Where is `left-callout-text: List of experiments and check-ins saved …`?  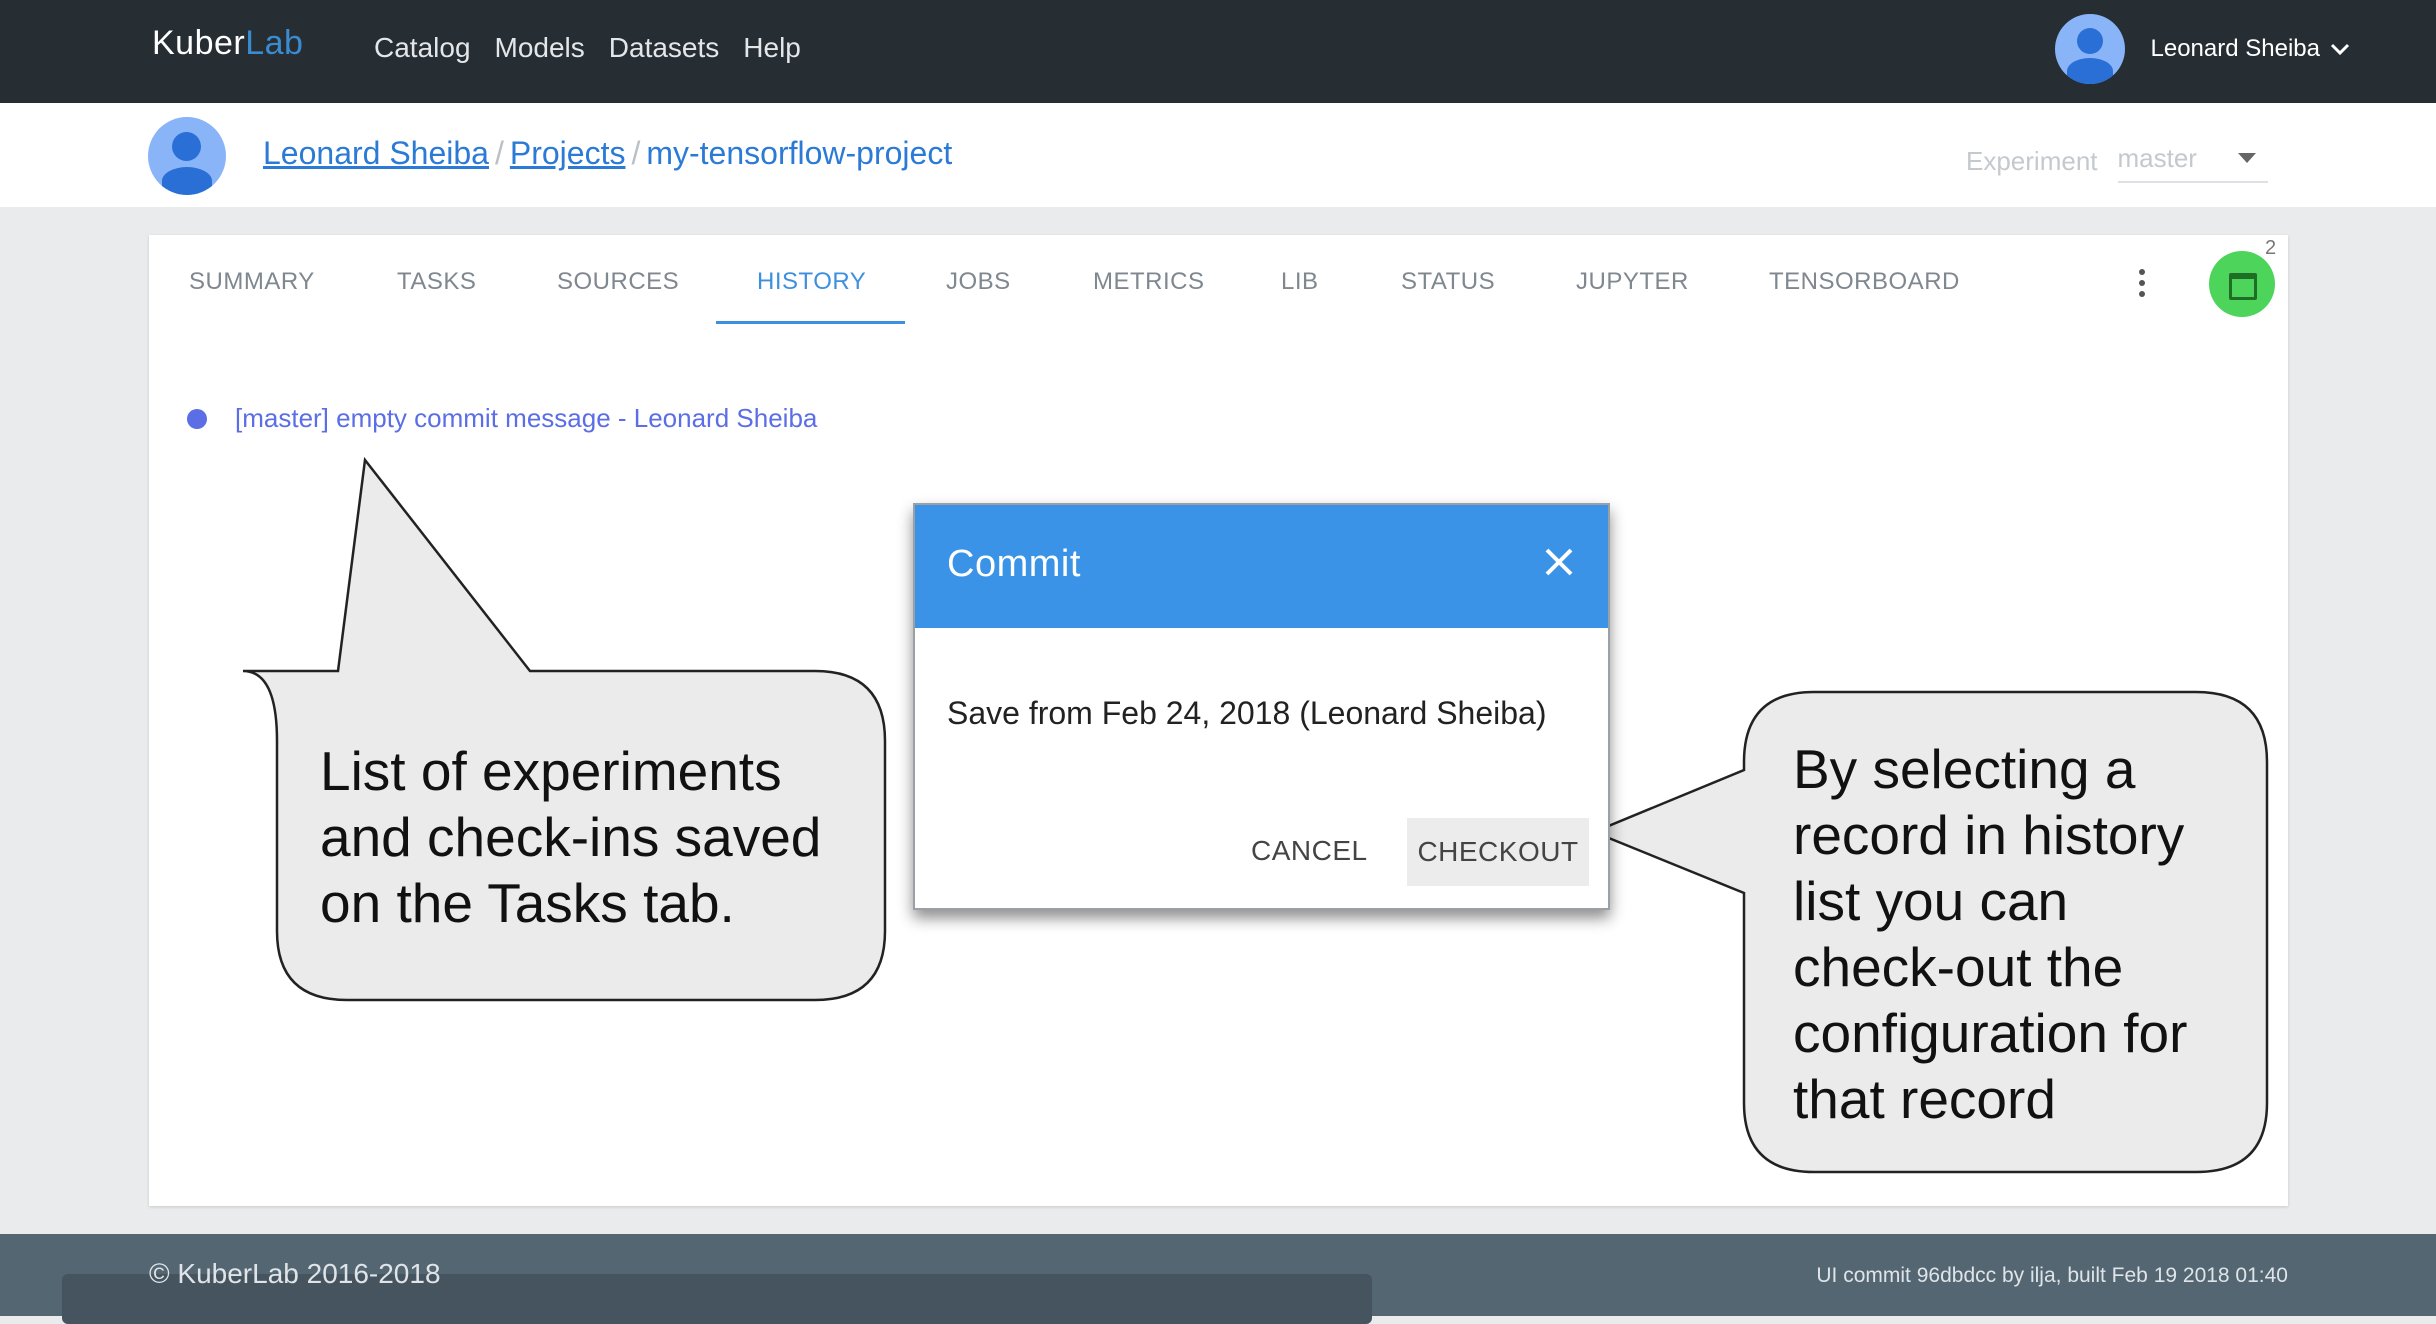
left-callout-text: List of experiments and check-ins saved … is located at coordinates (570, 837).